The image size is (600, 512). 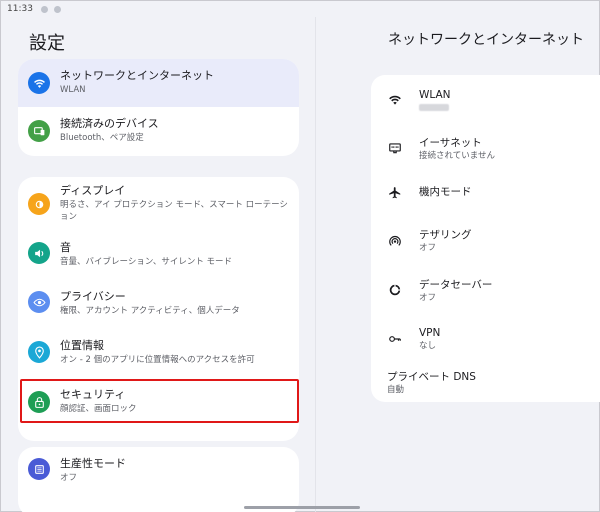 I want to click on settings-item-productivity-mode: 生産性モード オフ, so click(x=158, y=471).